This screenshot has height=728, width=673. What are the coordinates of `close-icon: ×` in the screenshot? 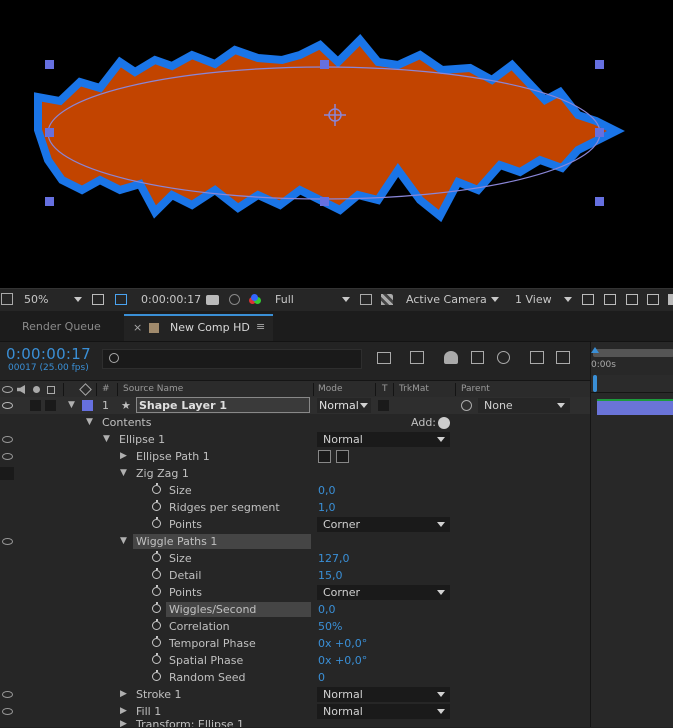 It's located at (137, 327).